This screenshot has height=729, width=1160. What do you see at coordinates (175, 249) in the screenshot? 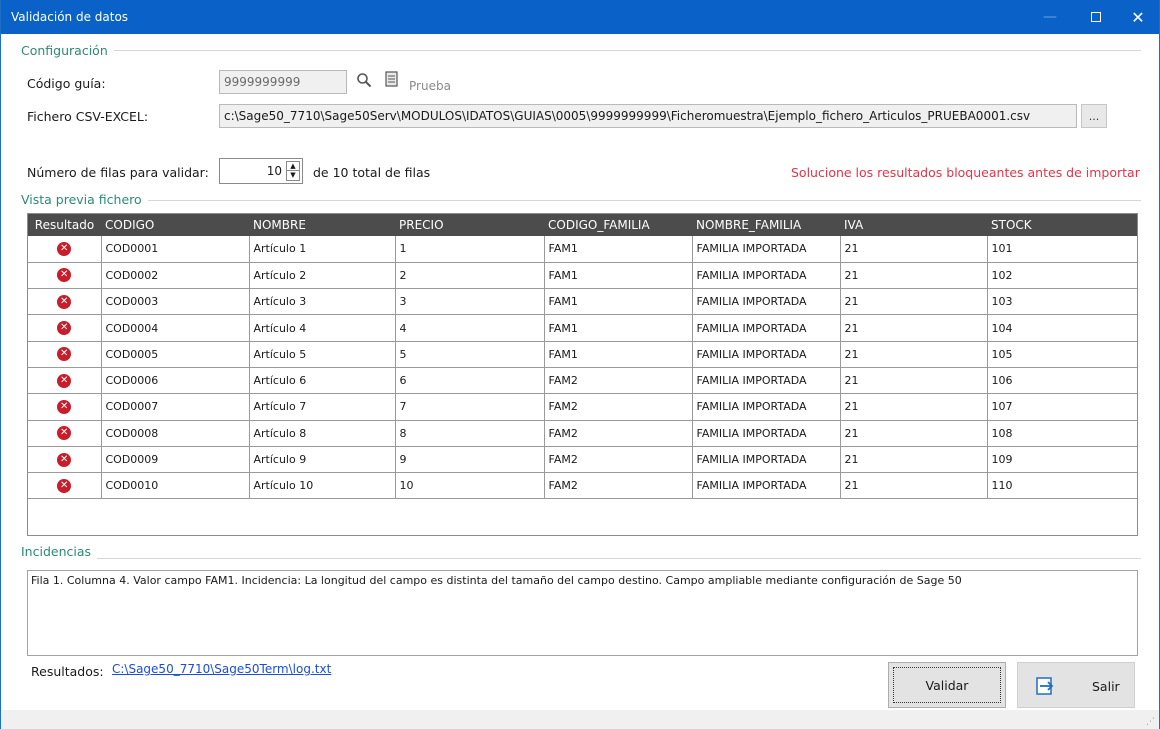
I see `table-cell: COD0001` at bounding box center [175, 249].